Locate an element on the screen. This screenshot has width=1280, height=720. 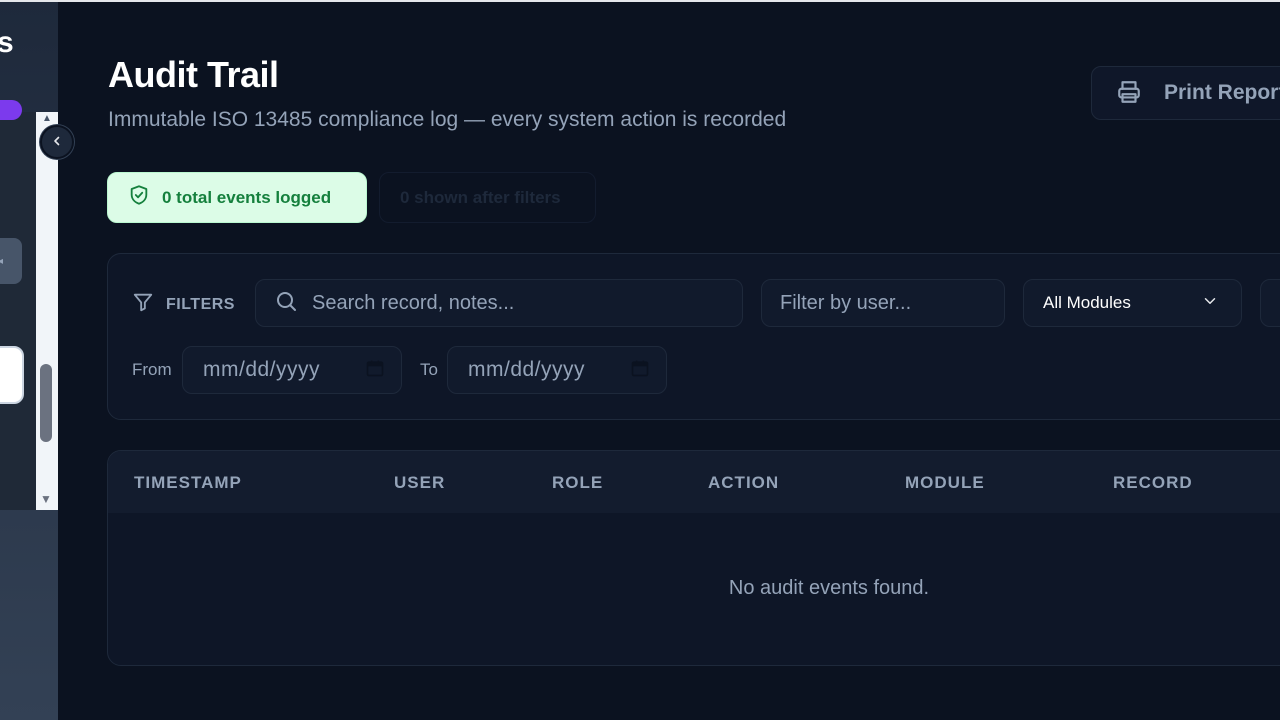
table-header-row: TIMESTAMP USER ROLE ACTION MODULE RECORD is located at coordinates (694, 482).